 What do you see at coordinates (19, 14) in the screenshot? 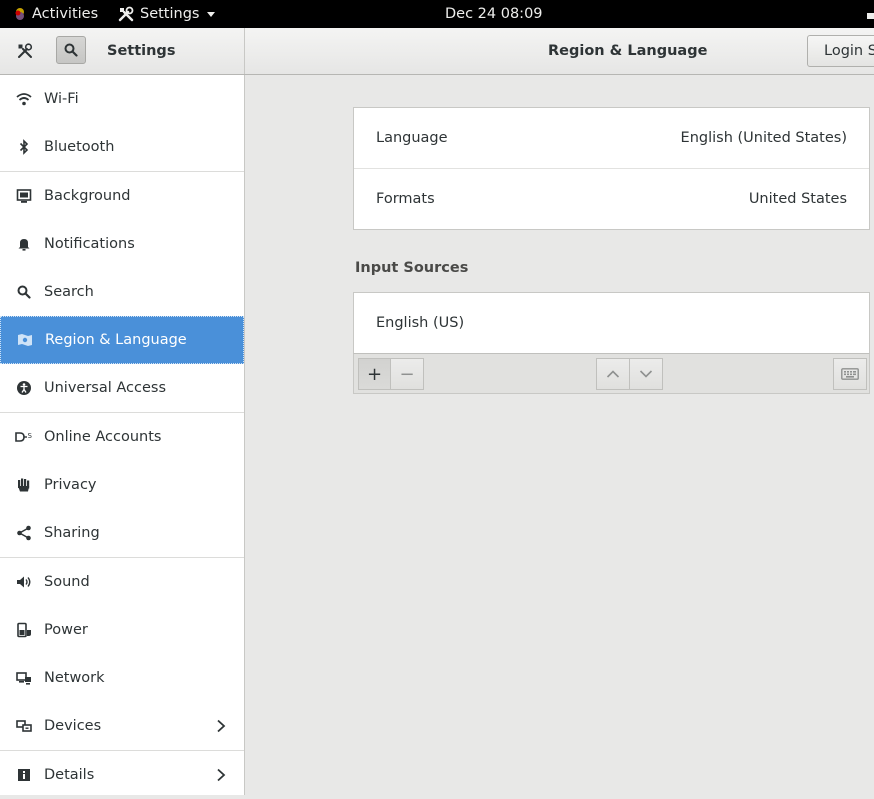
I see `activities-logo-icon` at bounding box center [19, 14].